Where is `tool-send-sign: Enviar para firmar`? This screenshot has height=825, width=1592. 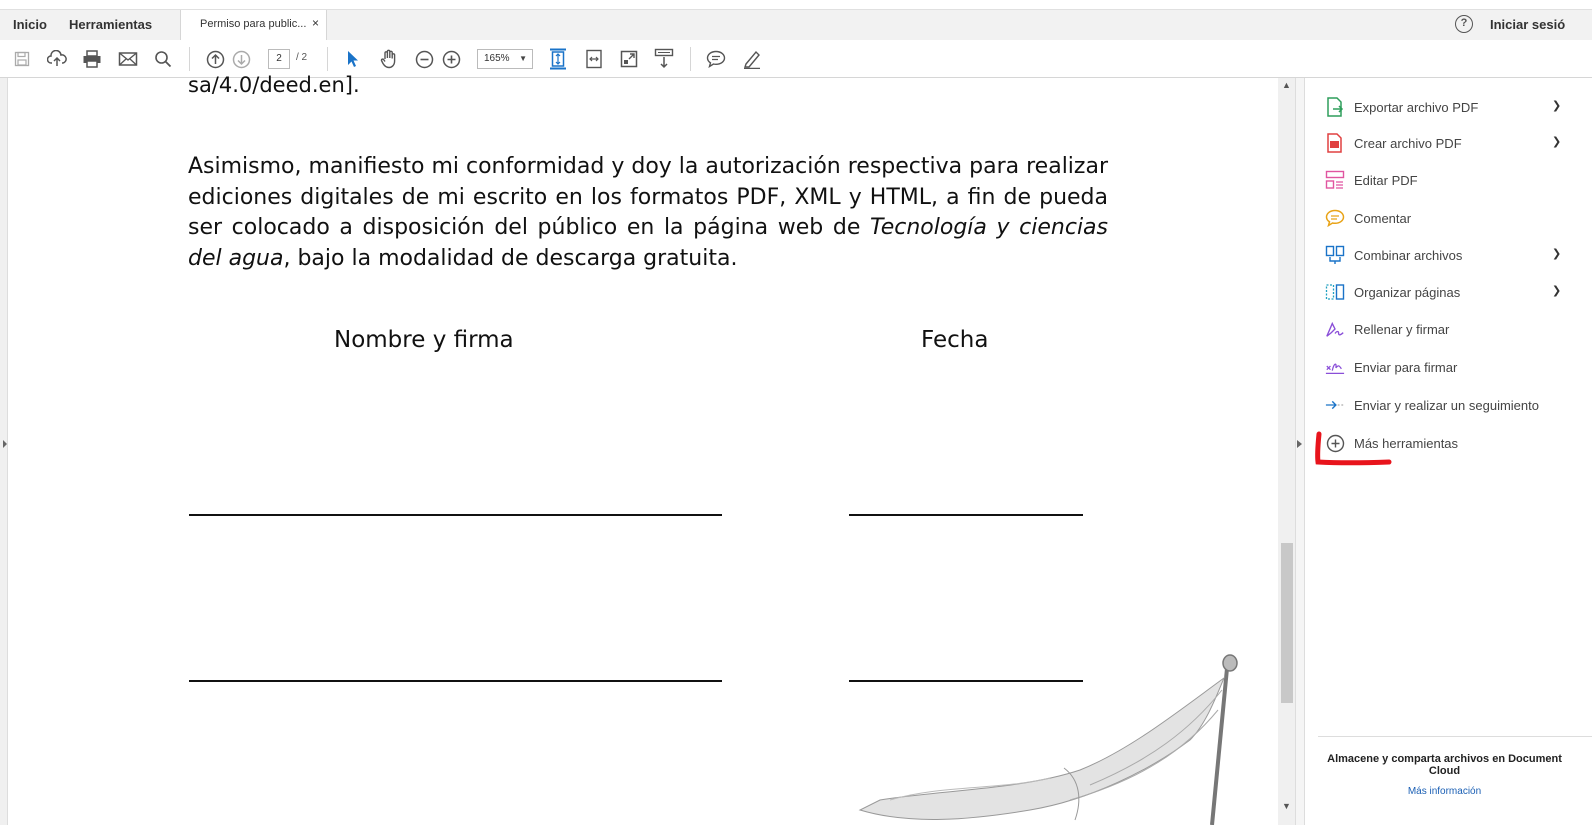 tool-send-sign: Enviar para firmar is located at coordinates (1458, 367).